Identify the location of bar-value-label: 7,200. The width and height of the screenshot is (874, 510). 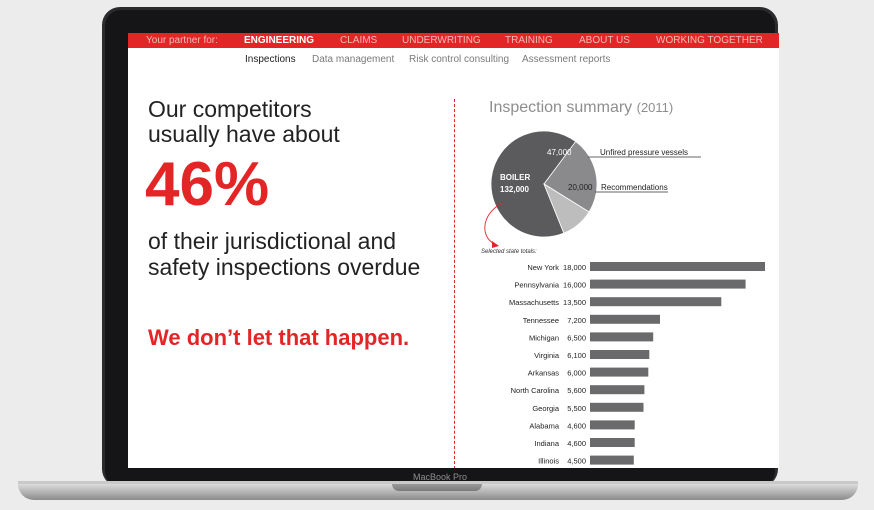
(576, 320).